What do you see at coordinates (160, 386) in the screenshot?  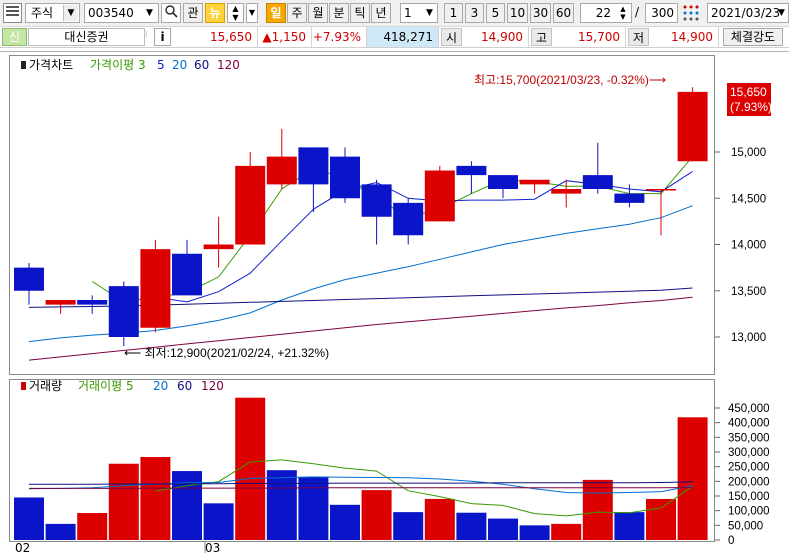 I see `volume-ma-20: 20` at bounding box center [160, 386].